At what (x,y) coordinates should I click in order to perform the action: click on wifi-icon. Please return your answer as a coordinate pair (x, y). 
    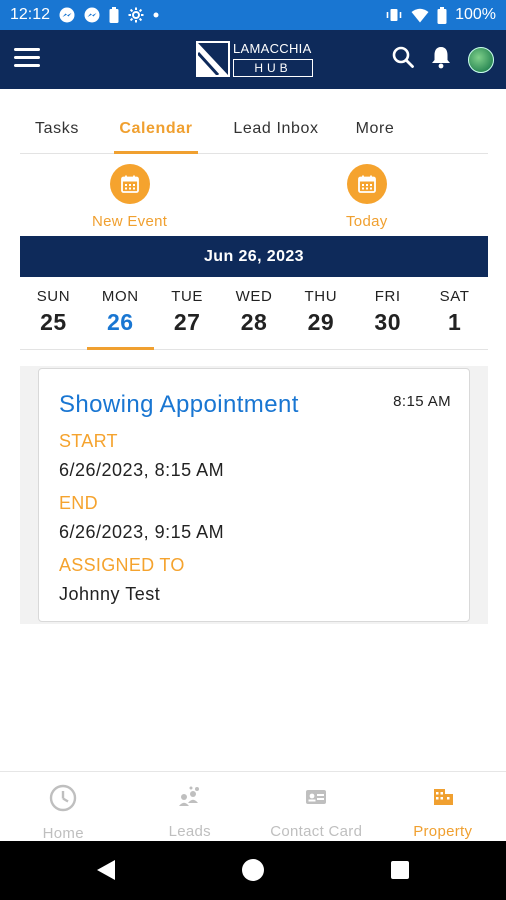
    Looking at the image, I should click on (420, 15).